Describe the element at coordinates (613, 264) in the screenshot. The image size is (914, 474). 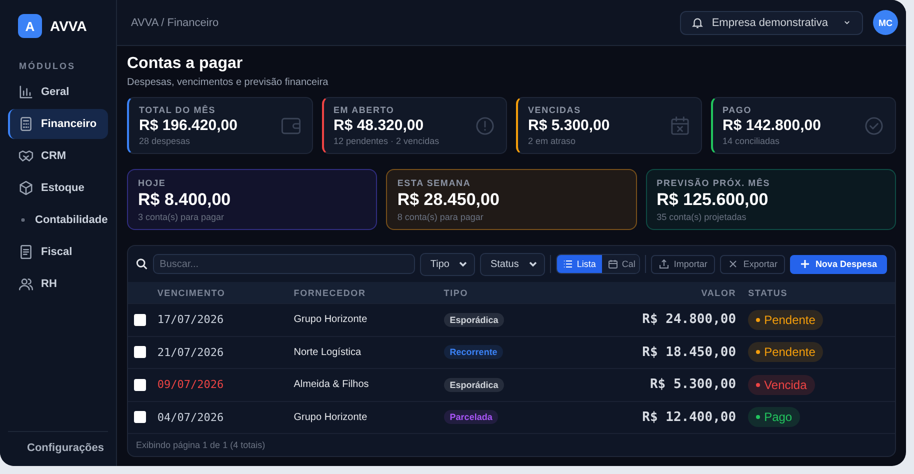
I see `calendar-icon` at that location.